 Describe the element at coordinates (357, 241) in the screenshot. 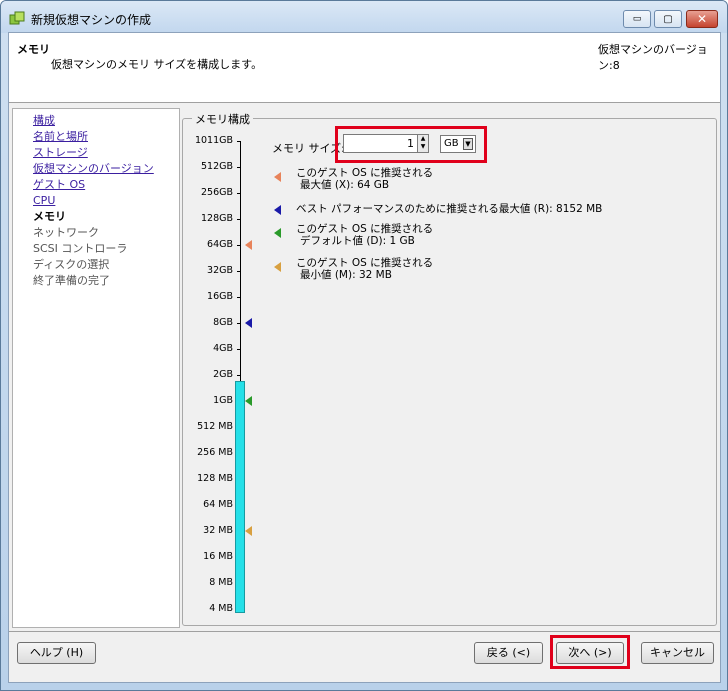

I see `legend-default-line2: デフォルト値 (D): 1 GB` at that location.